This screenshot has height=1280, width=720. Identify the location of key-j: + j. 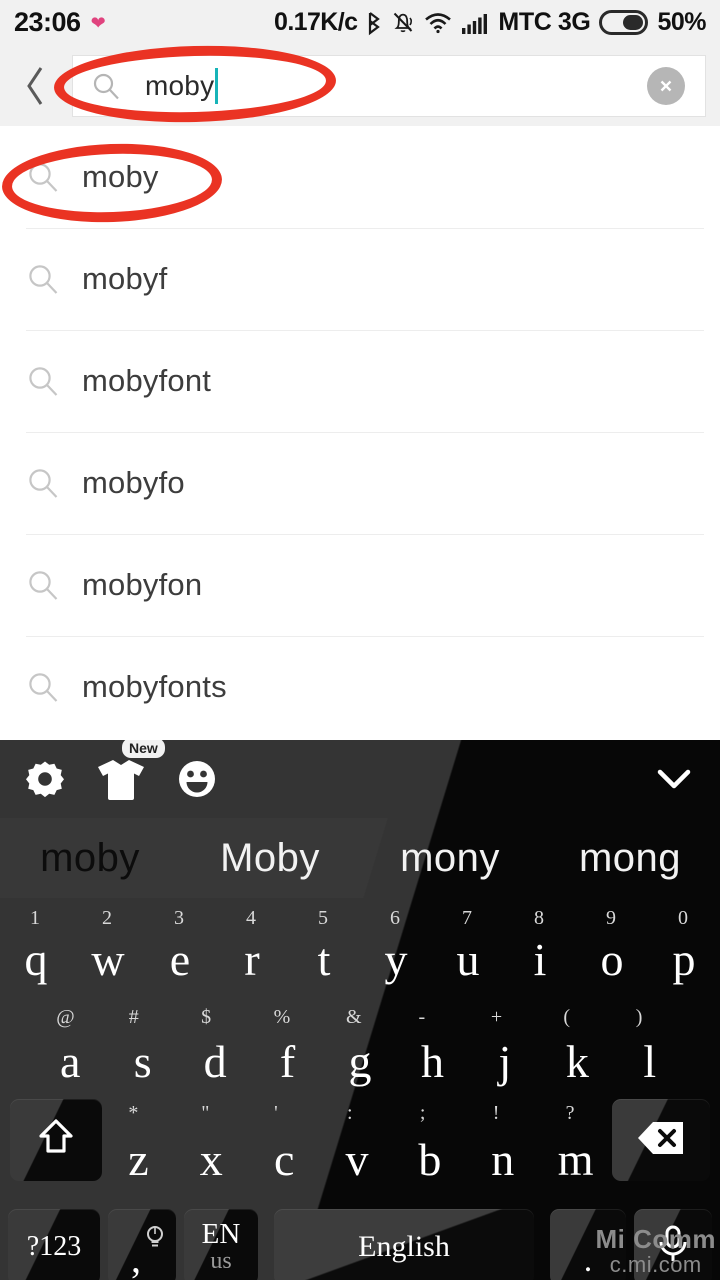
(505, 1049).